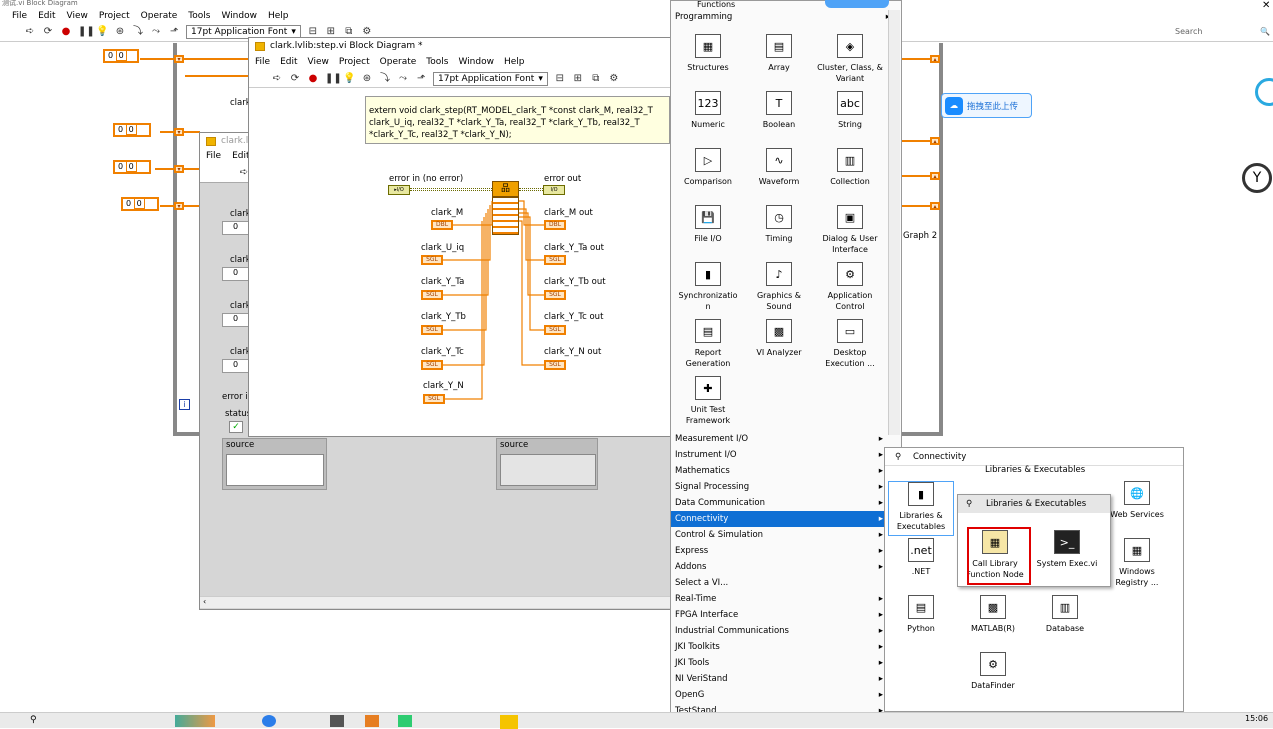 The image size is (1273, 729). What do you see at coordinates (780, 535) in the screenshot?
I see `category-control-simulation: Control & Simulation ▸` at bounding box center [780, 535].